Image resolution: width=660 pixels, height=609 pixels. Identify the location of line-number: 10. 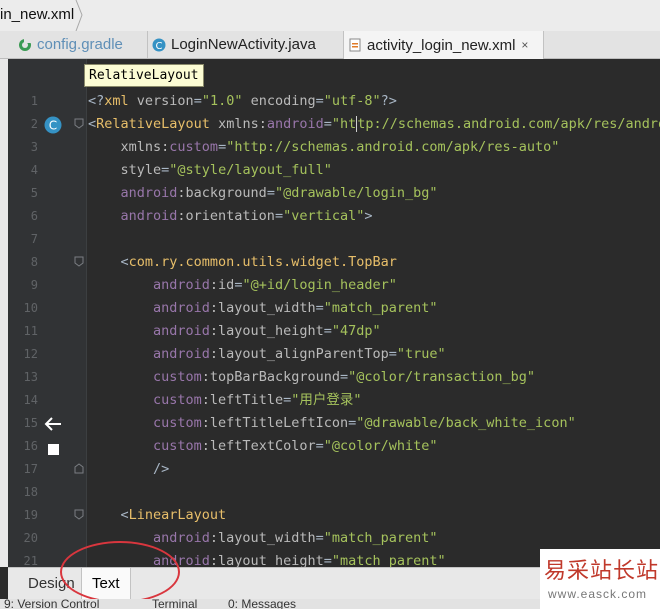
(30, 308).